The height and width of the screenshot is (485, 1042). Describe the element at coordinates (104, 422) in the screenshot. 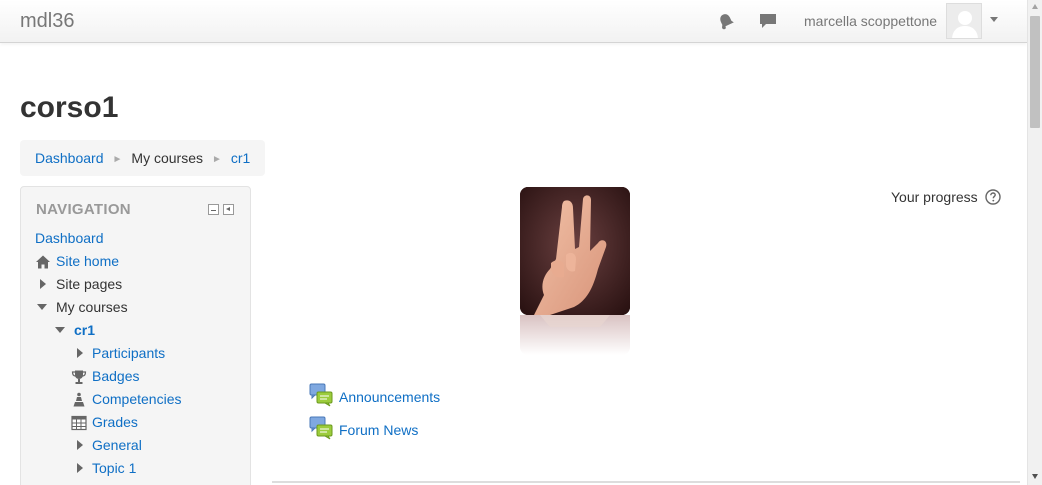

I see `nav-item-grades: Grades` at that location.